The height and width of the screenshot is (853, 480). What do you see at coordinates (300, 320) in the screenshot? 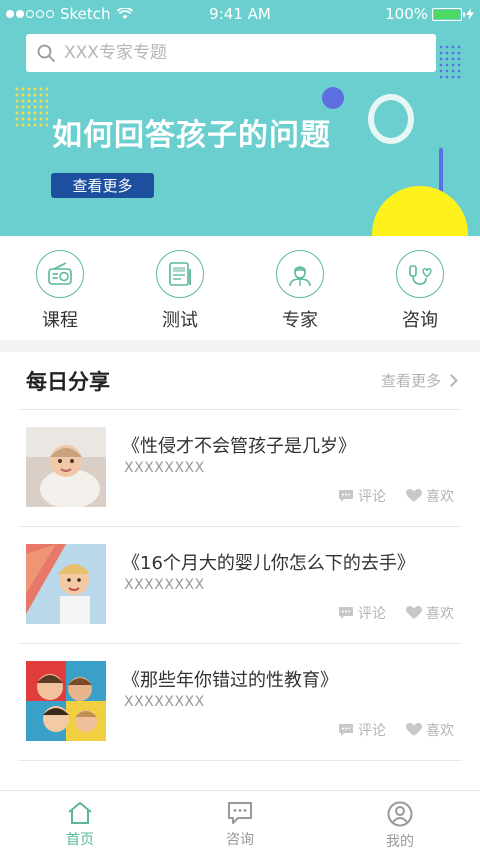
I see `category-label: 专家` at bounding box center [300, 320].